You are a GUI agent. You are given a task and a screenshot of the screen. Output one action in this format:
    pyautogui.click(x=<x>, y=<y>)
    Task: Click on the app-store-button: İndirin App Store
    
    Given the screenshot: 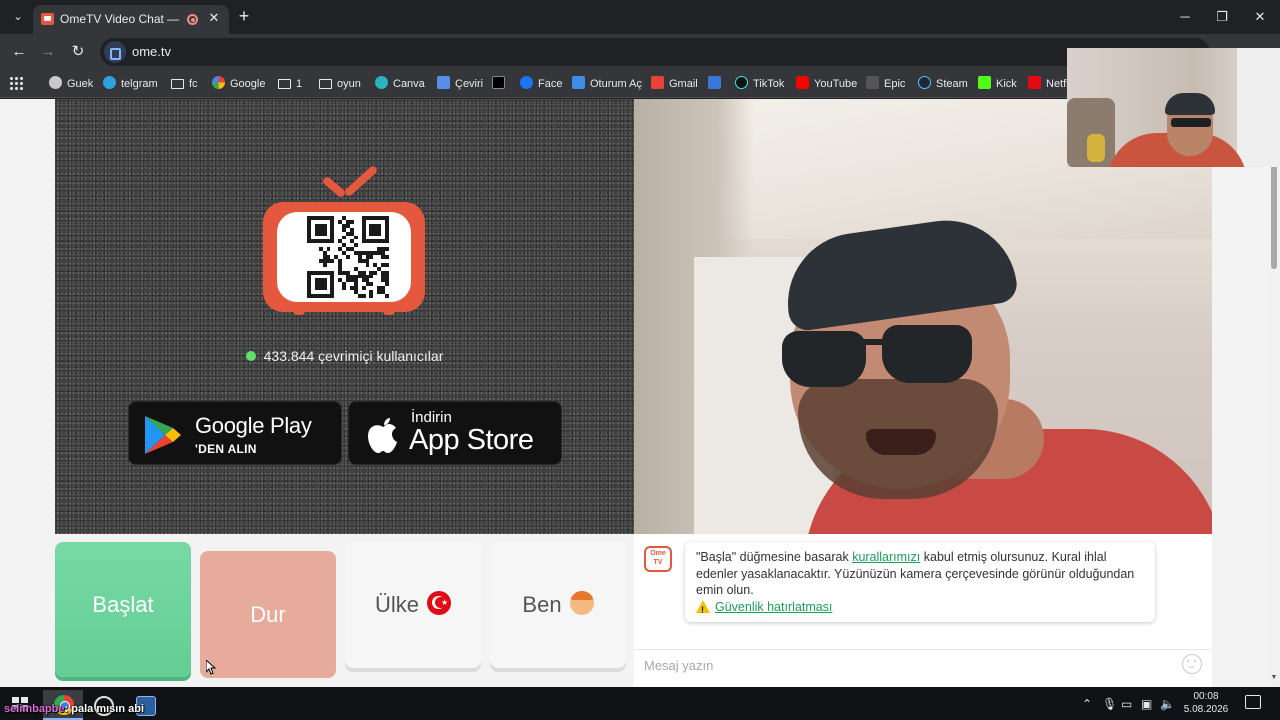 What is the action you would take?
    pyautogui.click(x=455, y=433)
    